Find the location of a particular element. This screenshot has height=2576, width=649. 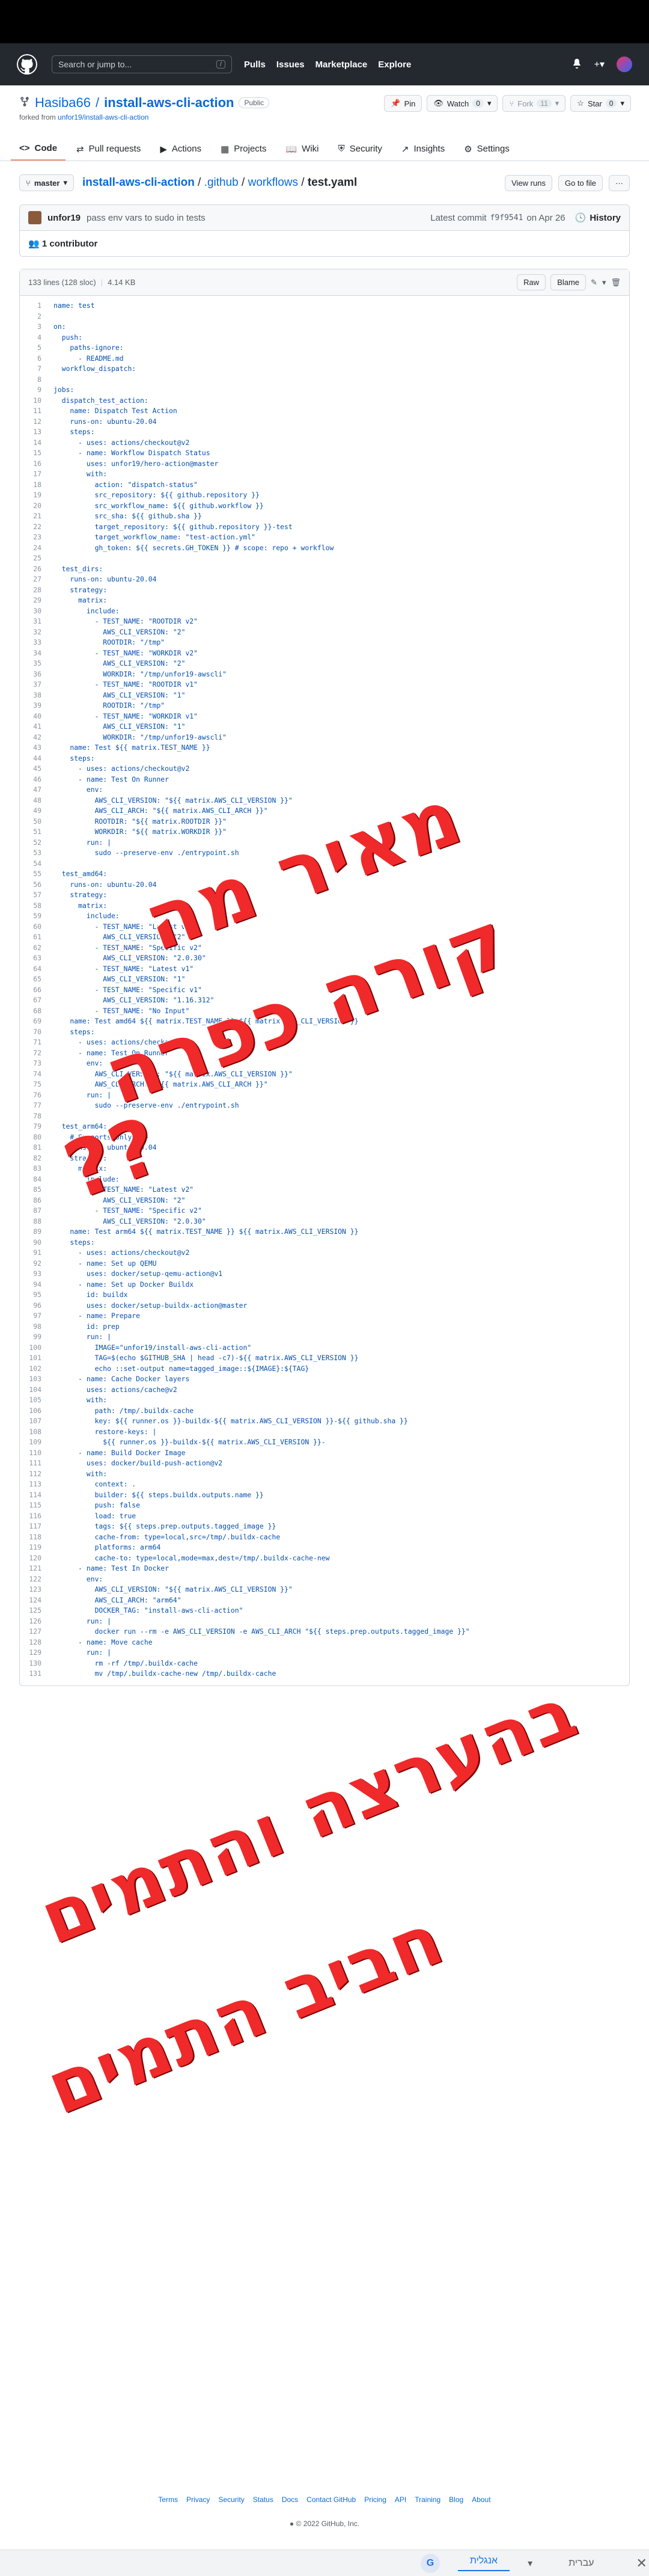

breadcrumb-workflows: workflows is located at coordinates (273, 182).